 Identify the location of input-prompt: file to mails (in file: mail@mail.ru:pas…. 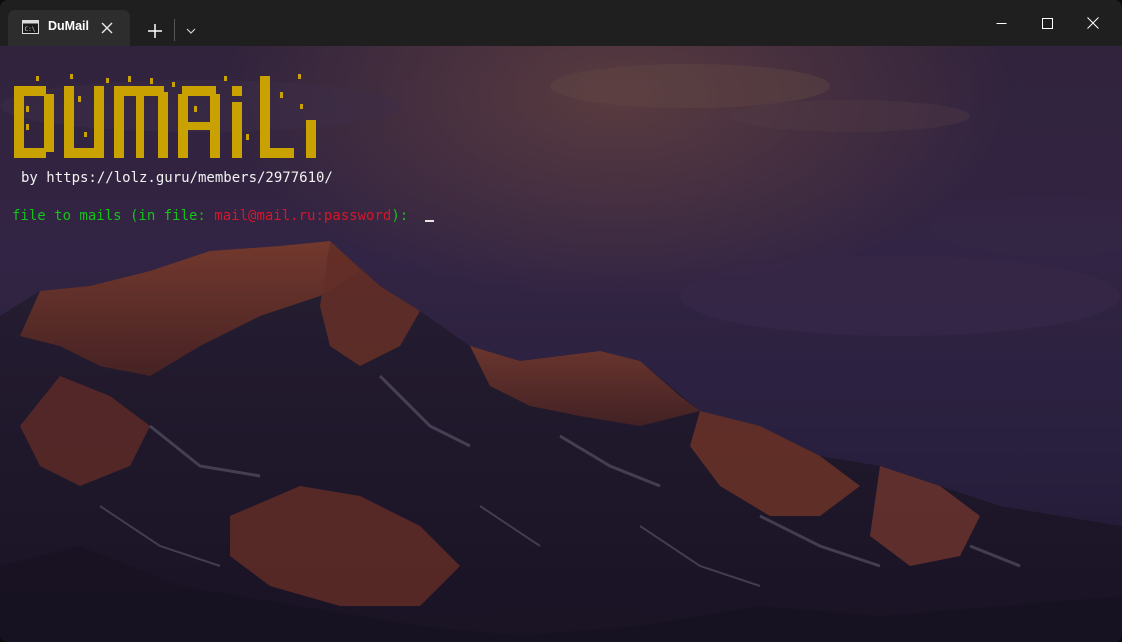
(223, 216).